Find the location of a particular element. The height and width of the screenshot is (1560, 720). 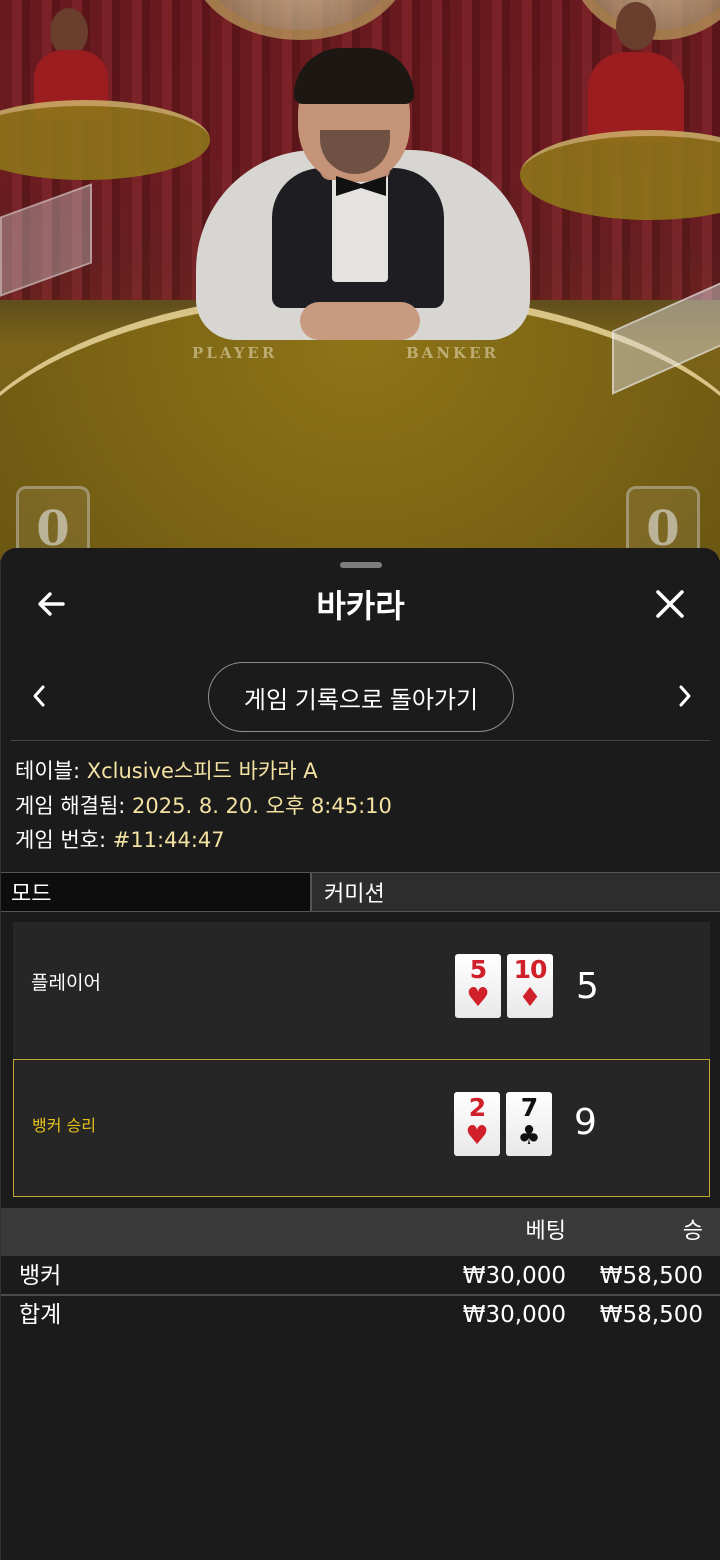

playing-card: 10 ♦ is located at coordinates (530, 986).